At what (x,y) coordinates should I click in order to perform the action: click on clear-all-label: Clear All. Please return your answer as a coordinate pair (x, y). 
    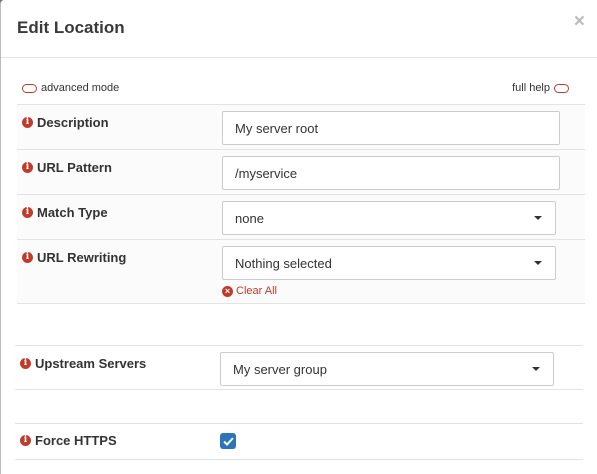
    Looking at the image, I should click on (256, 291).